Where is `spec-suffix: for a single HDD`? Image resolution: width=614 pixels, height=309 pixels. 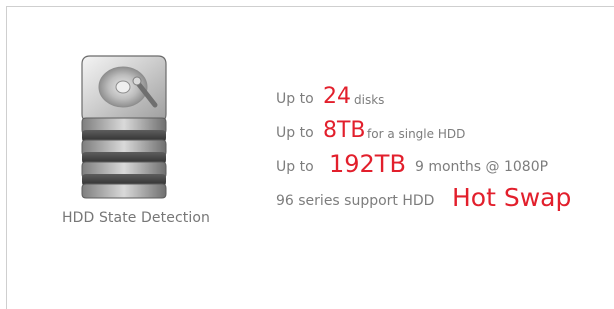
spec-suffix: for a single HDD is located at coordinates (416, 134).